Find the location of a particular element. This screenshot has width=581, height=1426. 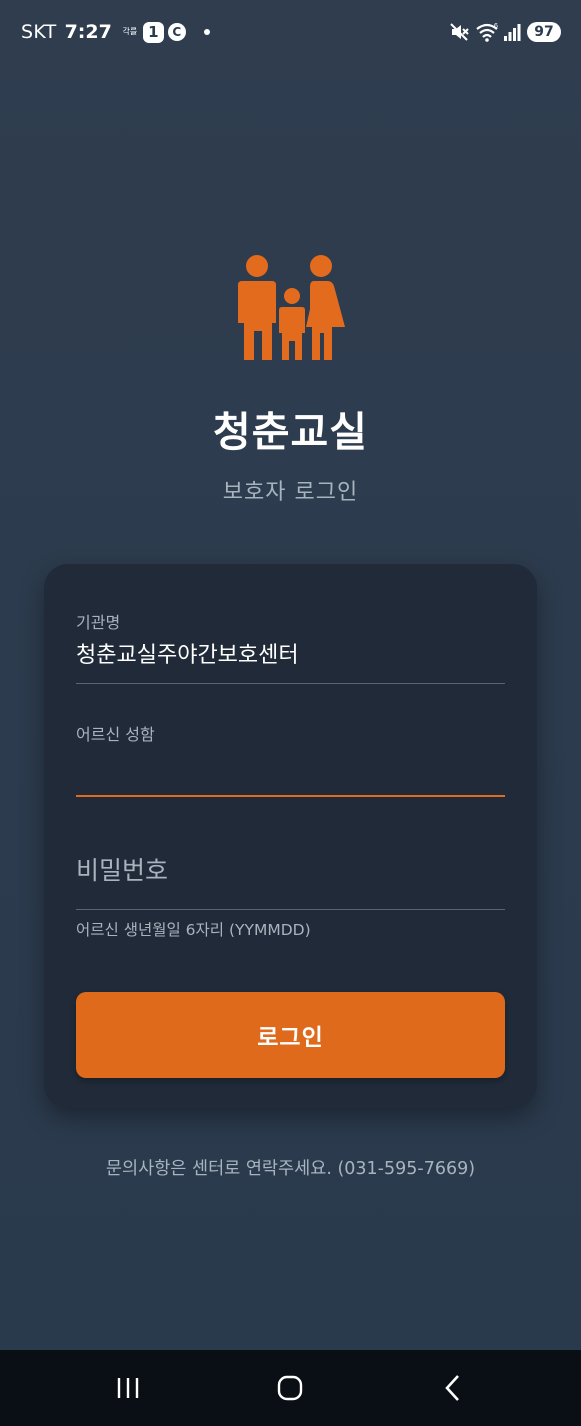

navigation-bar is located at coordinates (290, 1388).